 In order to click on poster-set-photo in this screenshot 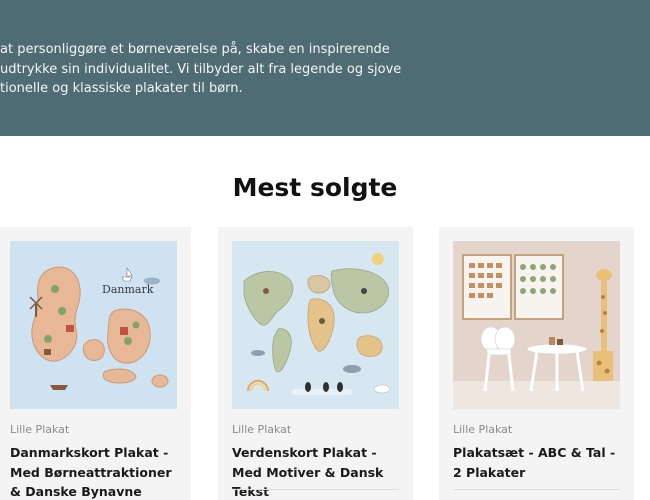, I will do `click(536, 325)`.